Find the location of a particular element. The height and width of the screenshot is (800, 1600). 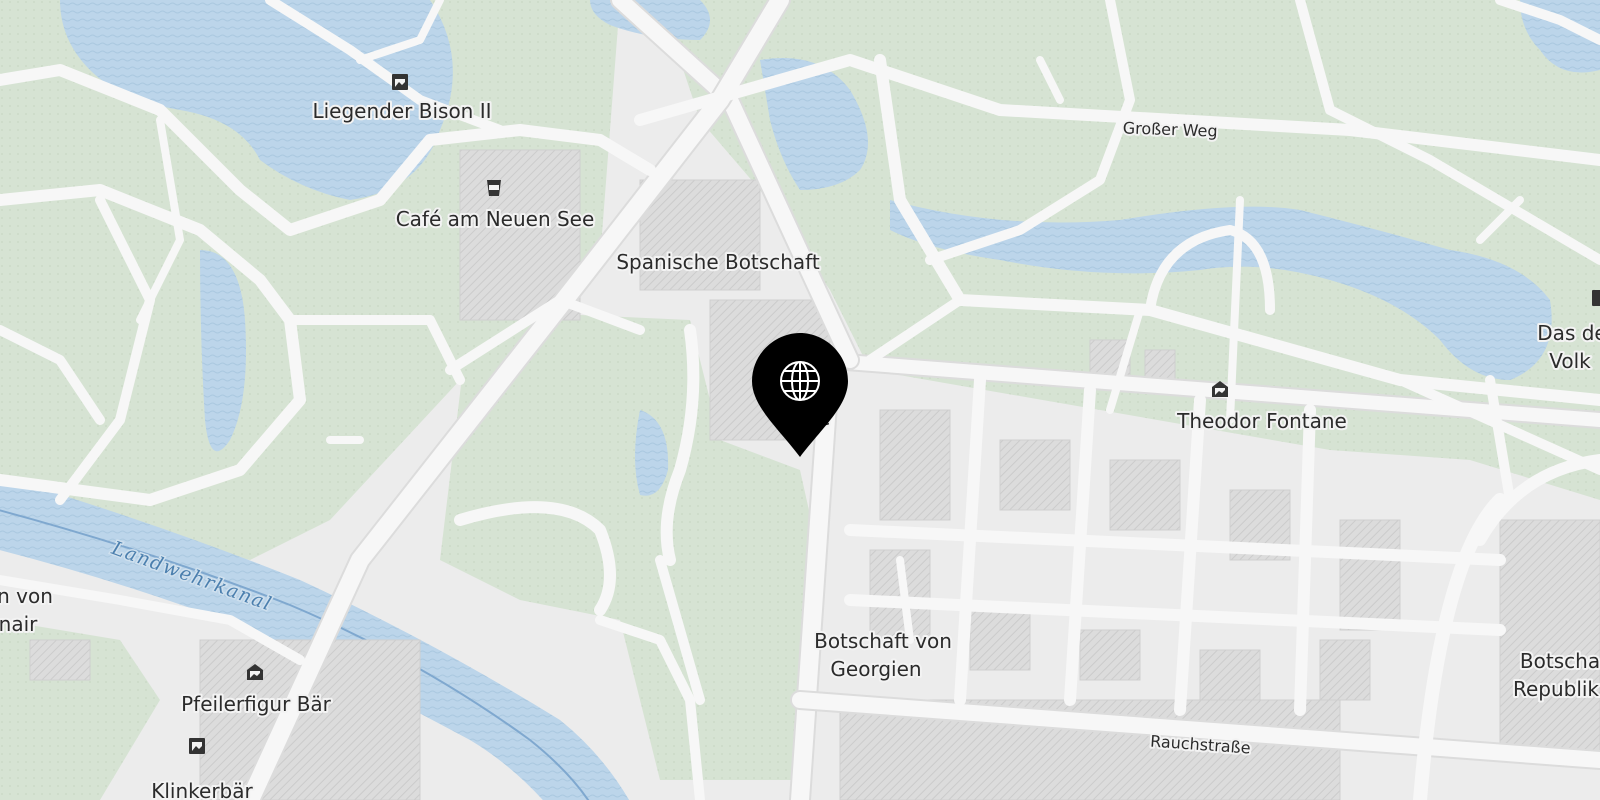

poi-label: Liegender Bison II is located at coordinates (401, 111).